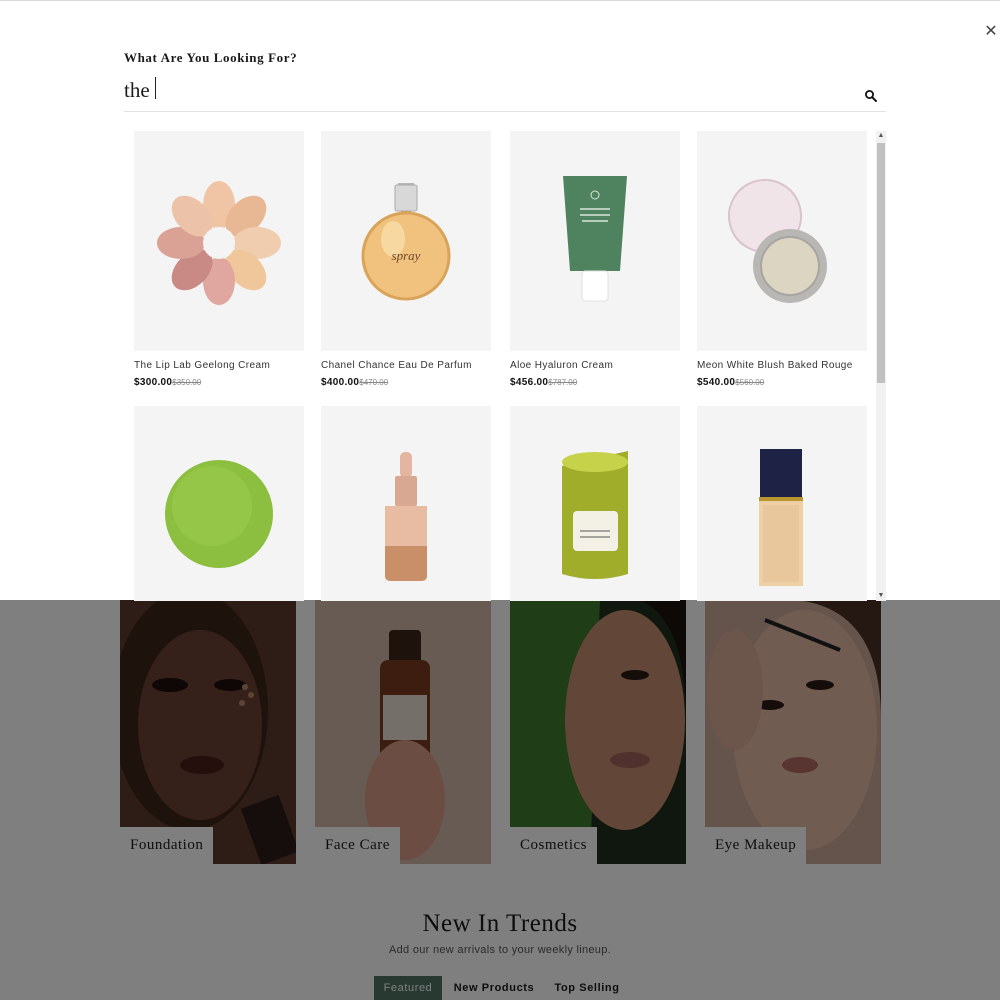 The width and height of the screenshot is (1000, 1000). I want to click on close-icon: ✕, so click(991, 32).